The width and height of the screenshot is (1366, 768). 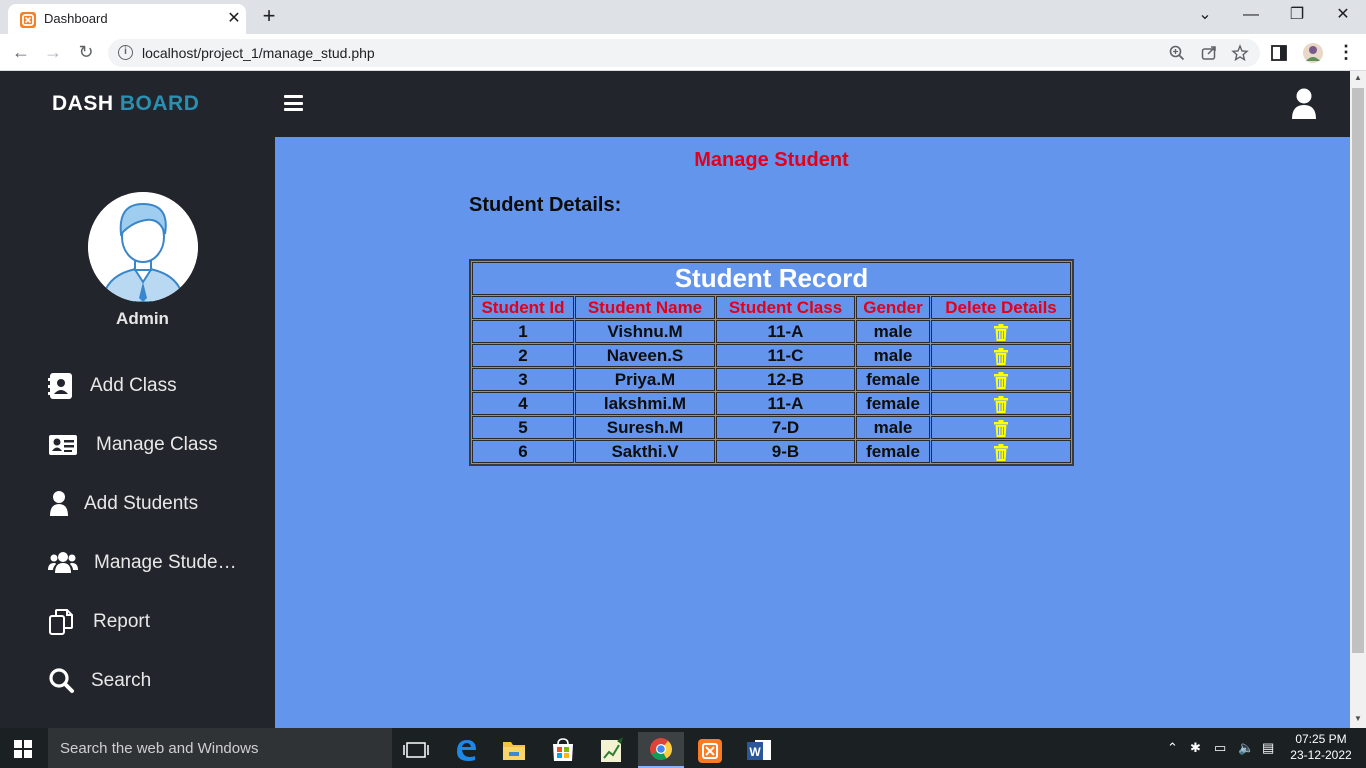 I want to click on store-icon, so click(x=563, y=750).